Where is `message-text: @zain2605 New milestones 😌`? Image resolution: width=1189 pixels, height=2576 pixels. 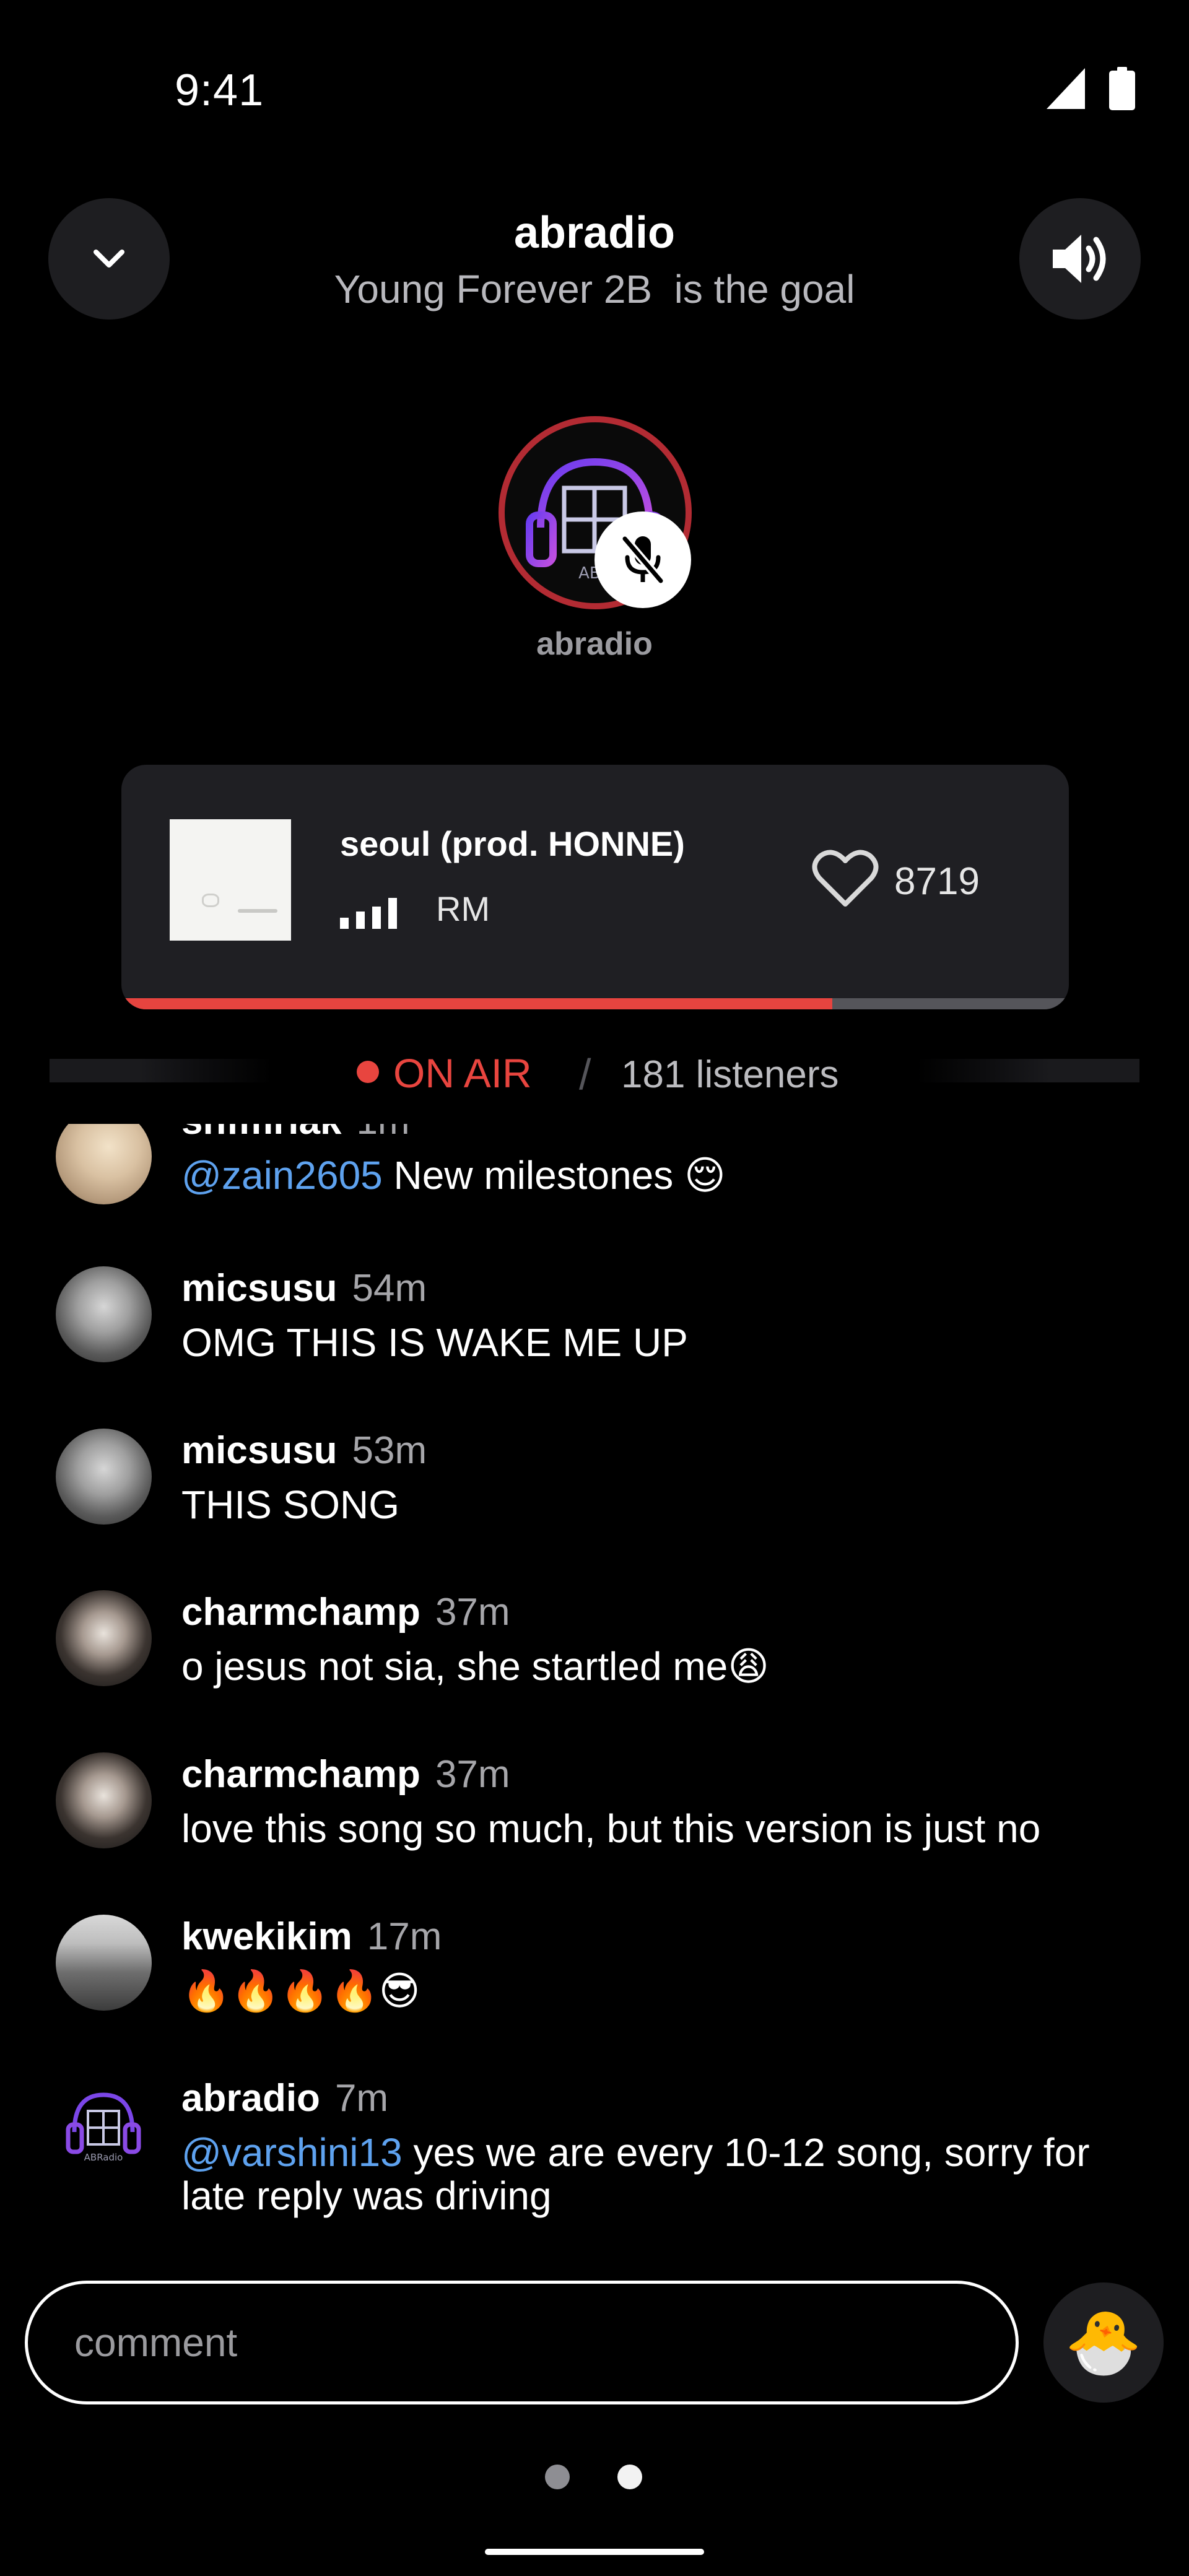
message-text: @zain2605 New milestones 😌 is located at coordinates (453, 1175).